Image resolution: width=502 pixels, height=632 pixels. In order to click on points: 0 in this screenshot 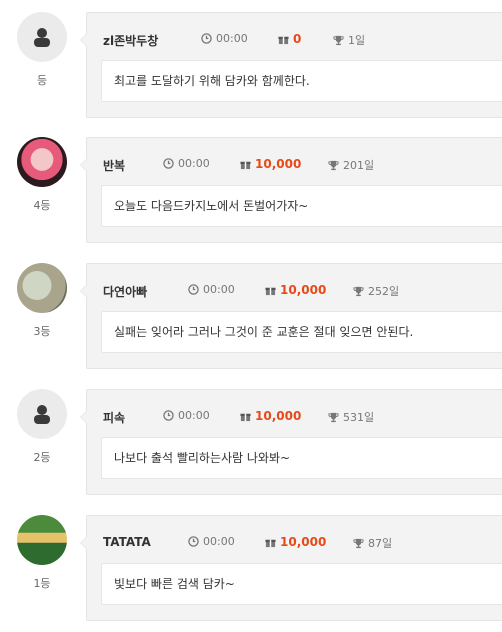, I will do `click(289, 39)`.